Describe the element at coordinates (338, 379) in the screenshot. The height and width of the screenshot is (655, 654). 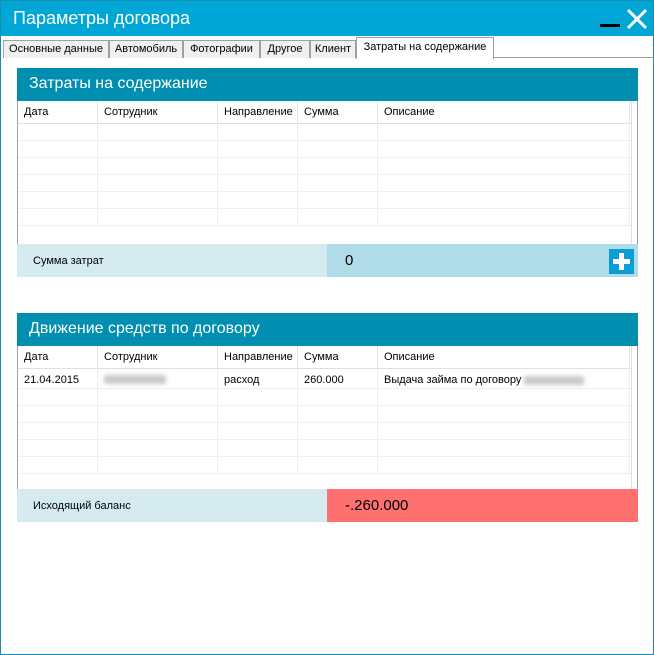
I see `row-amount: 260.000` at that location.